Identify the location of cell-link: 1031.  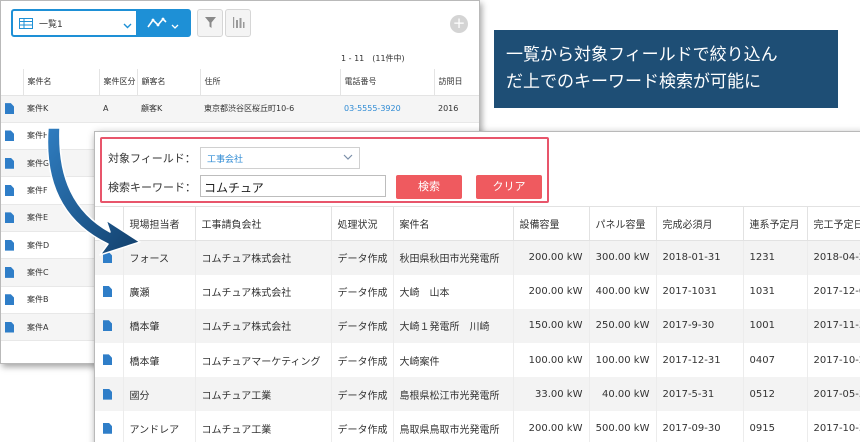
(775, 291).